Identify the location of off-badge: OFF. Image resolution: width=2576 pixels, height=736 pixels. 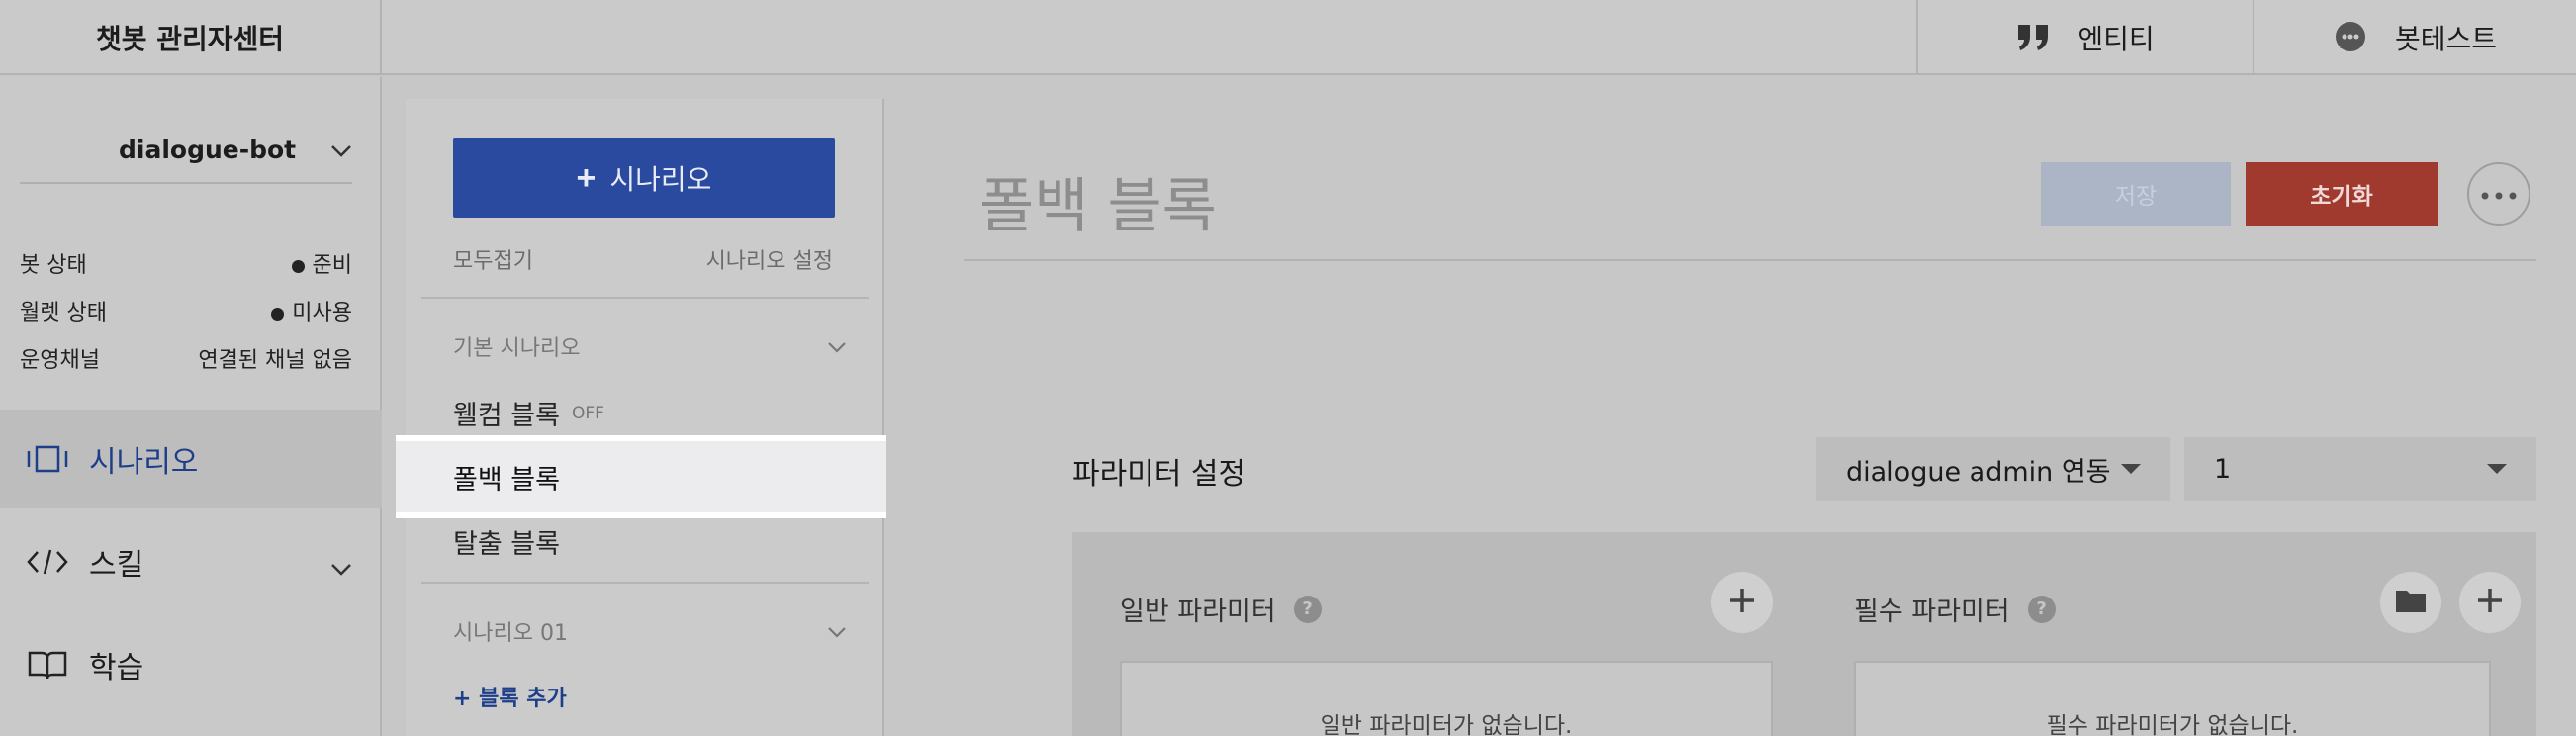
(587, 413).